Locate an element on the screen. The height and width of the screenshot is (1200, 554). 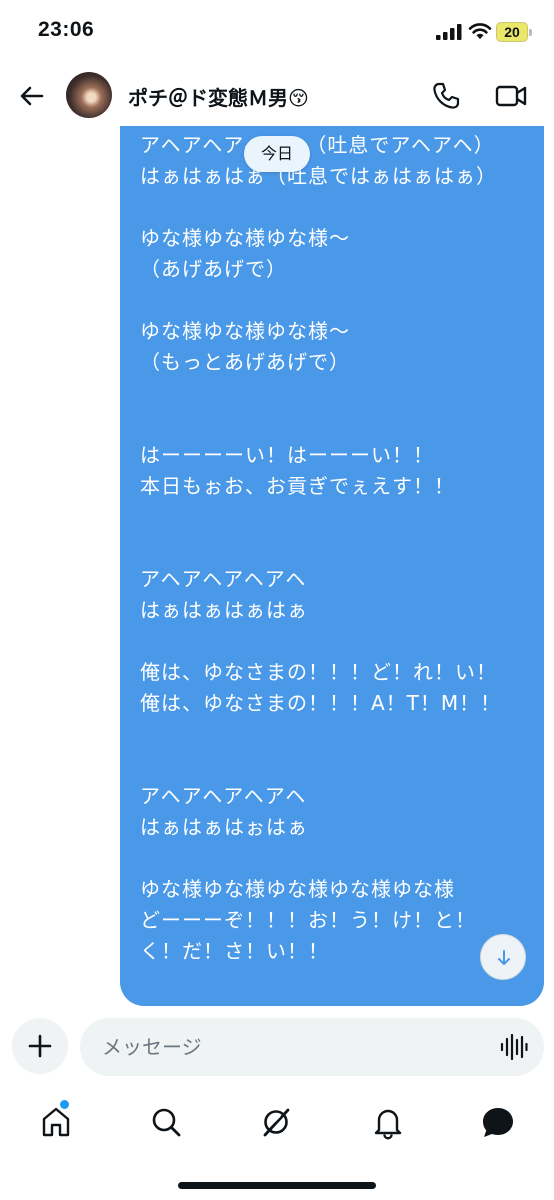
messages-icon is located at coordinates (498, 1122).